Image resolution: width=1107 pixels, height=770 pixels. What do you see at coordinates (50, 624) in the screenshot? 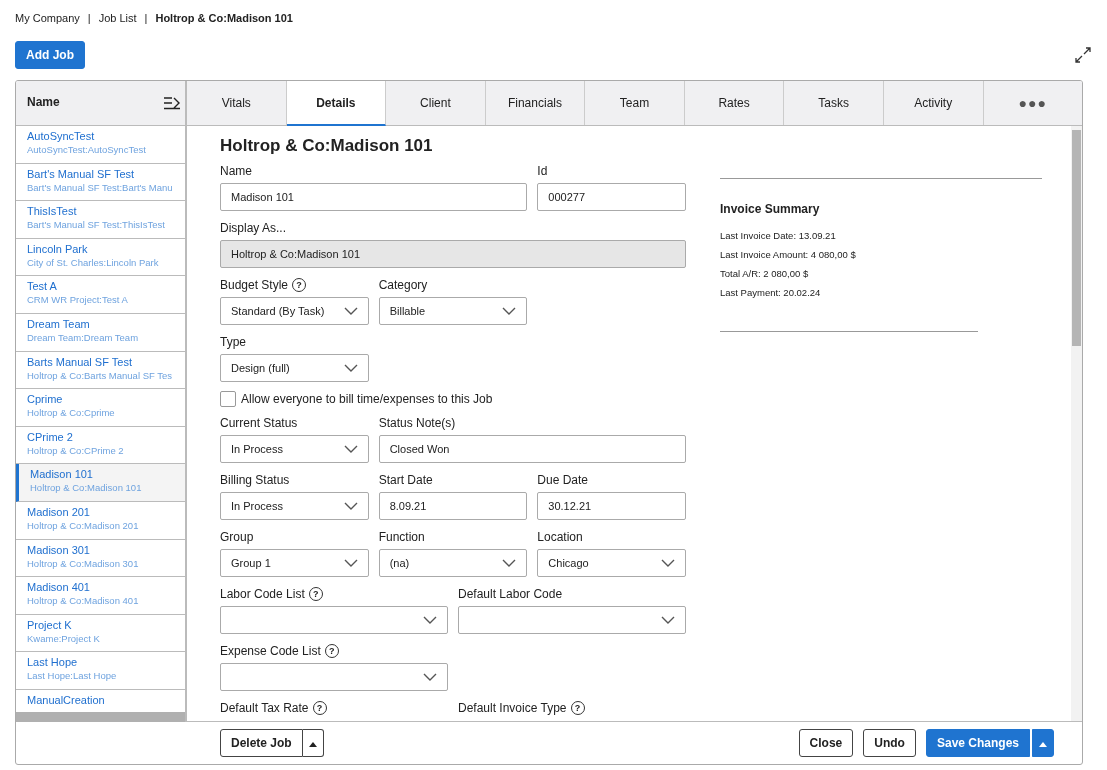
I see `job-name: Project K` at bounding box center [50, 624].